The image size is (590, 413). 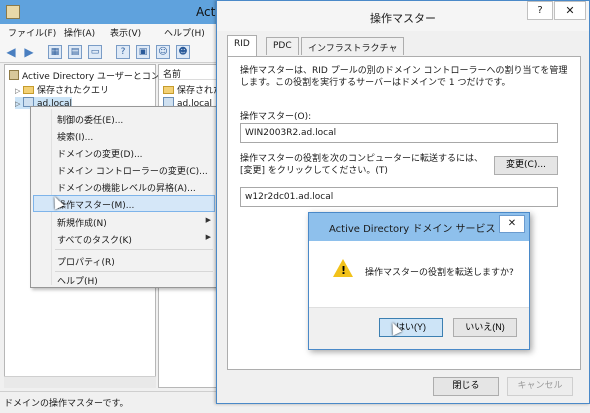 What do you see at coordinates (540, 10) in the screenshot?
I see `help-button: ?` at bounding box center [540, 10].